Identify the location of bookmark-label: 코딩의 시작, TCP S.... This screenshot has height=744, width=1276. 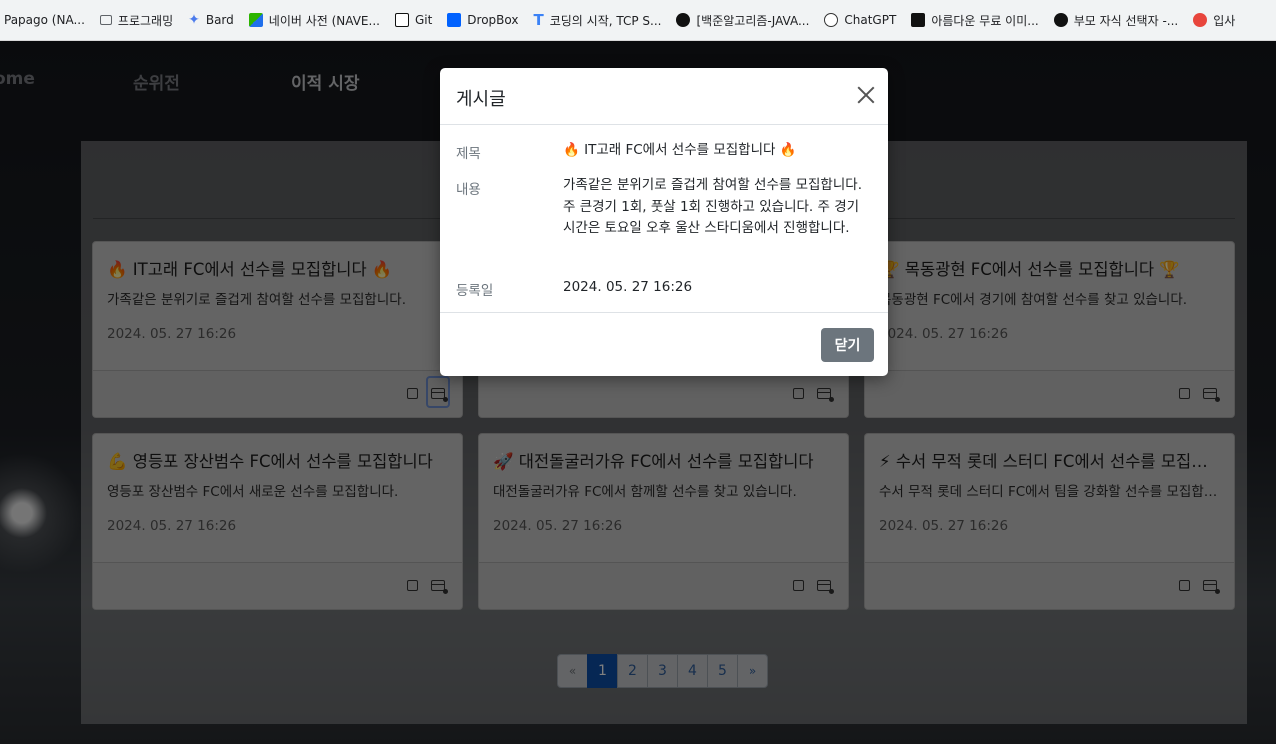
(605, 20).